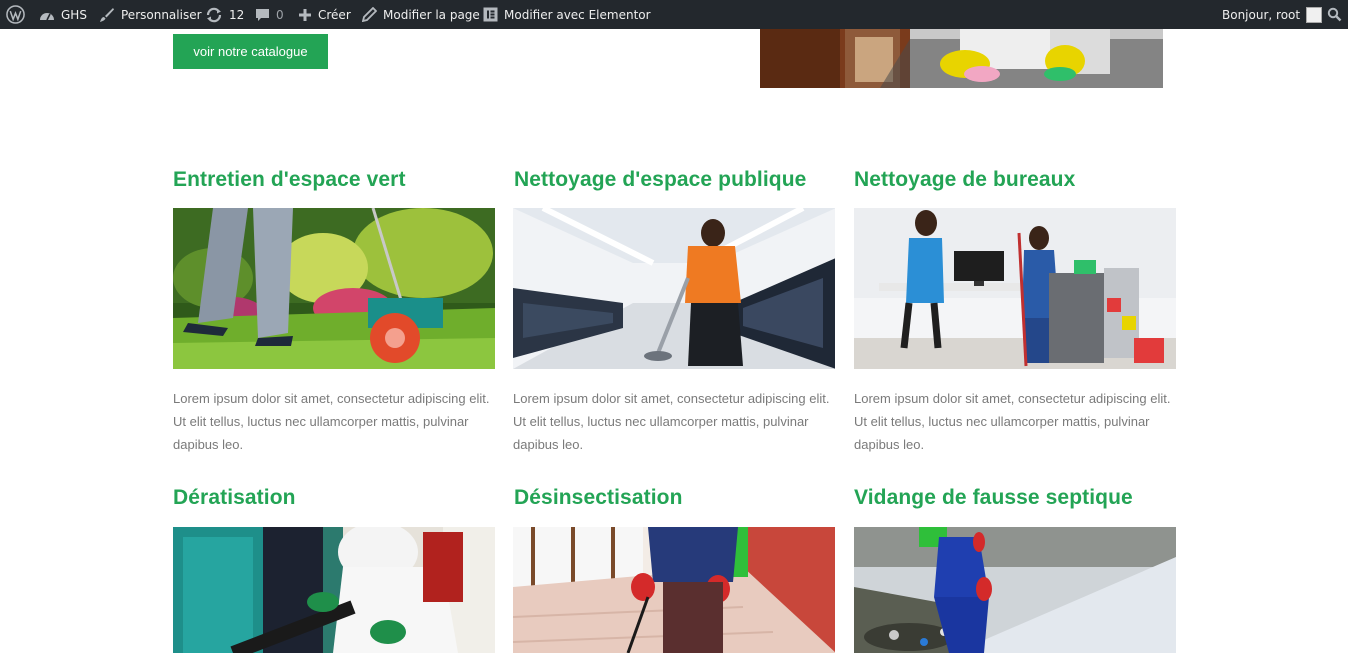 The image size is (1348, 653). I want to click on updates-link: 12, so click(224, 14).